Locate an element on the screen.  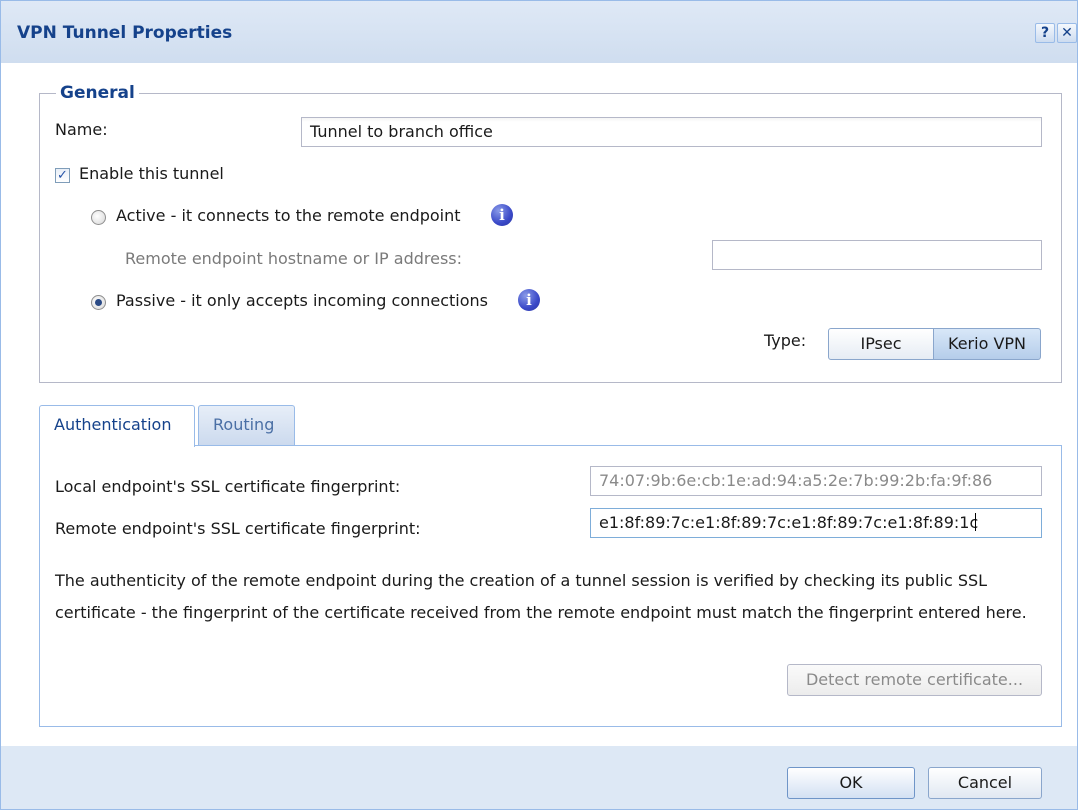
active-info-icon: i is located at coordinates (502, 215).